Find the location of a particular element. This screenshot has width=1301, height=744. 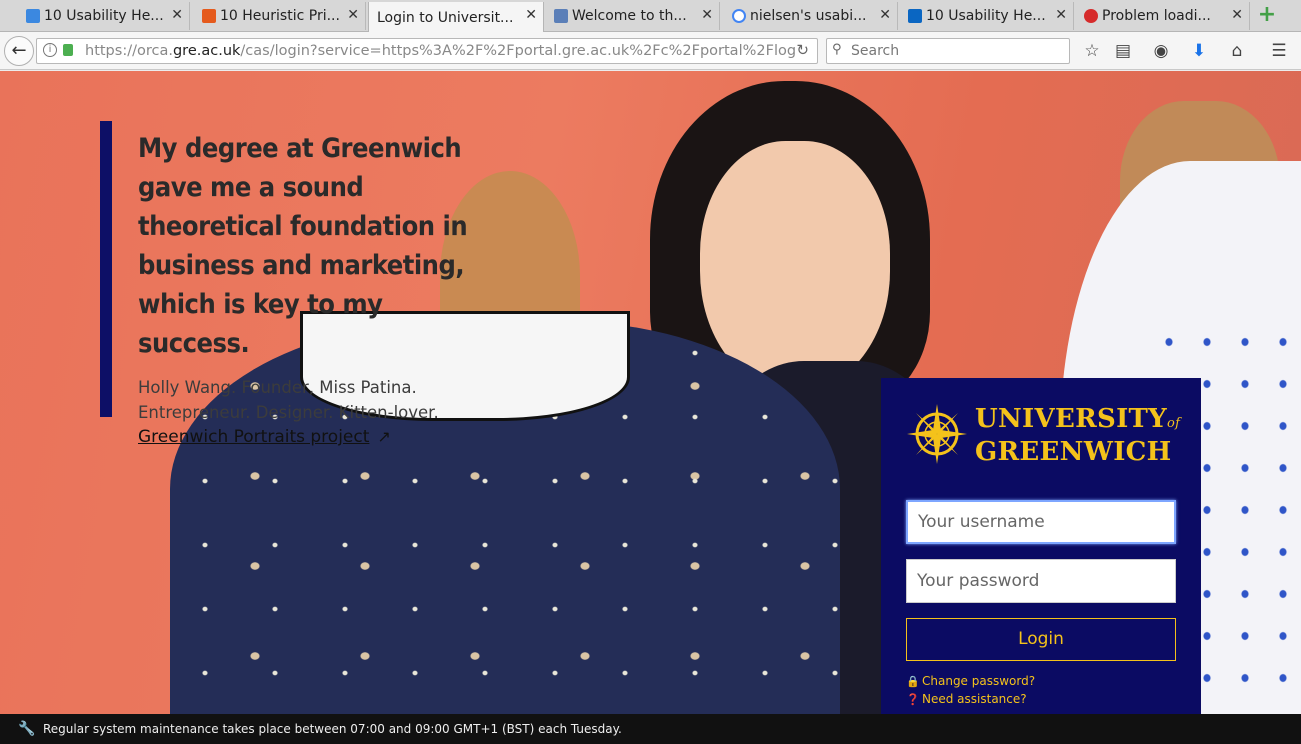

tab-usability-linkedin: 10 Usability He... ✕ is located at coordinates (989, 16).